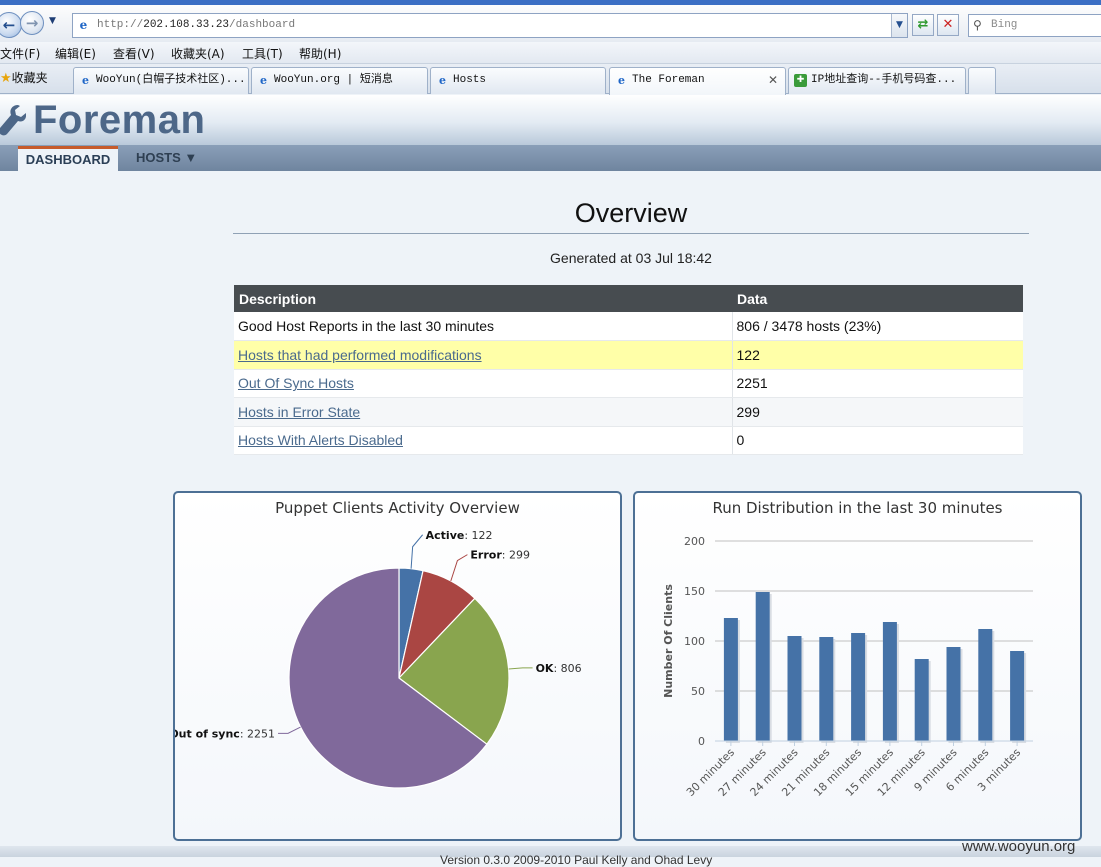  I want to click on title-divider, so click(631, 233).